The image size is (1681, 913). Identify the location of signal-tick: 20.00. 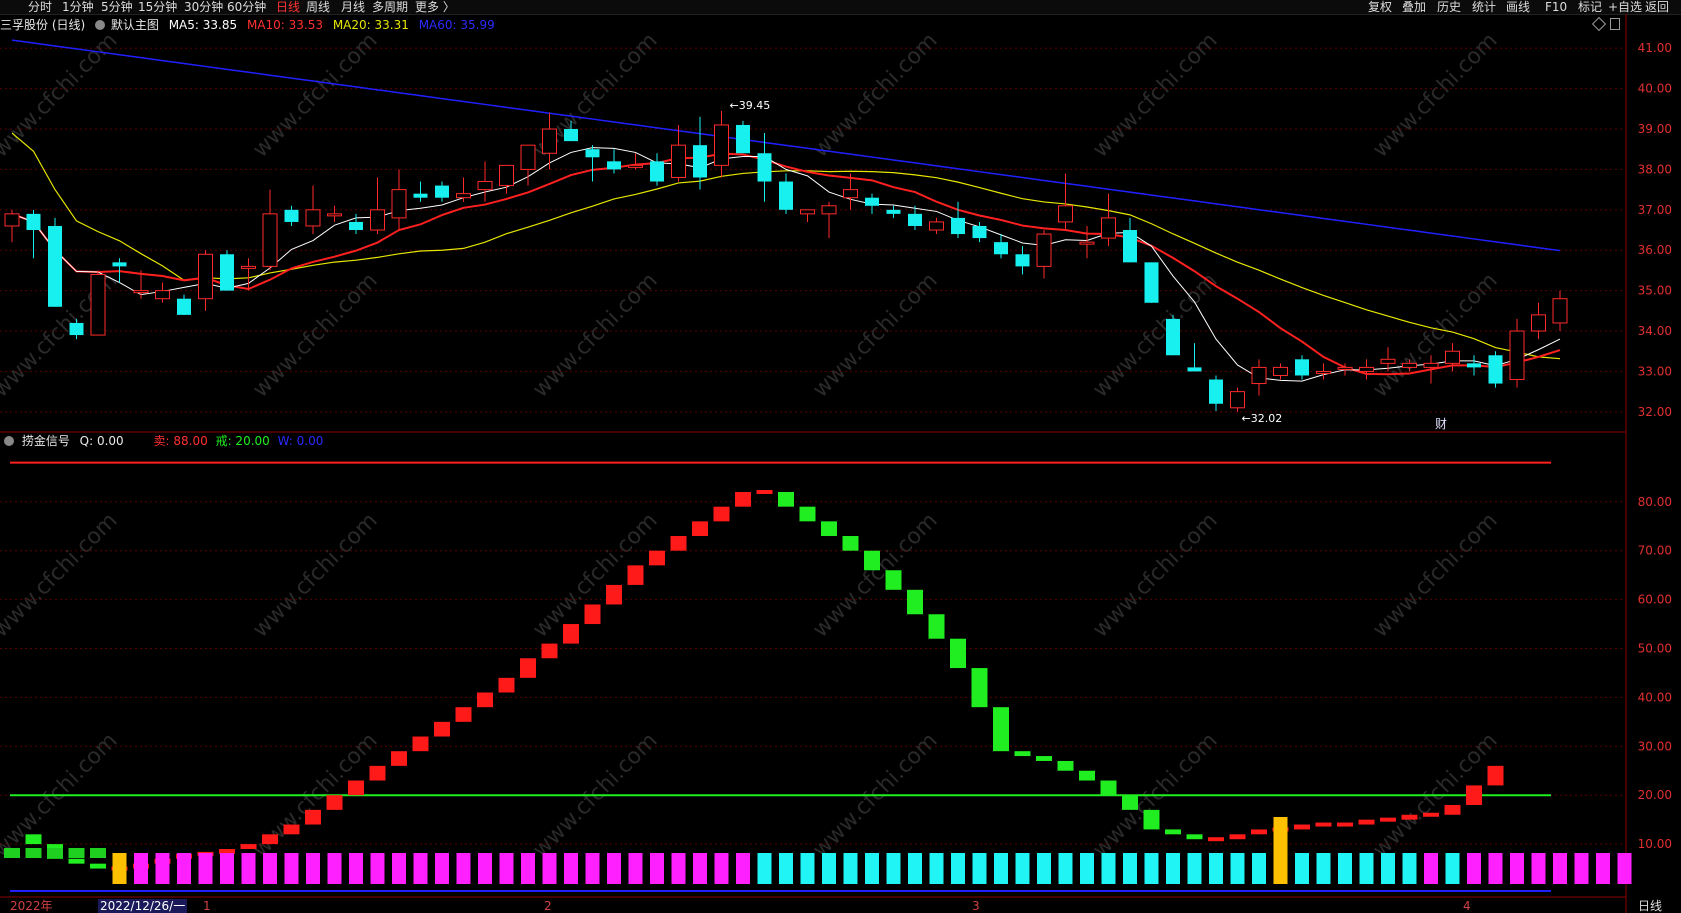
(1655, 795).